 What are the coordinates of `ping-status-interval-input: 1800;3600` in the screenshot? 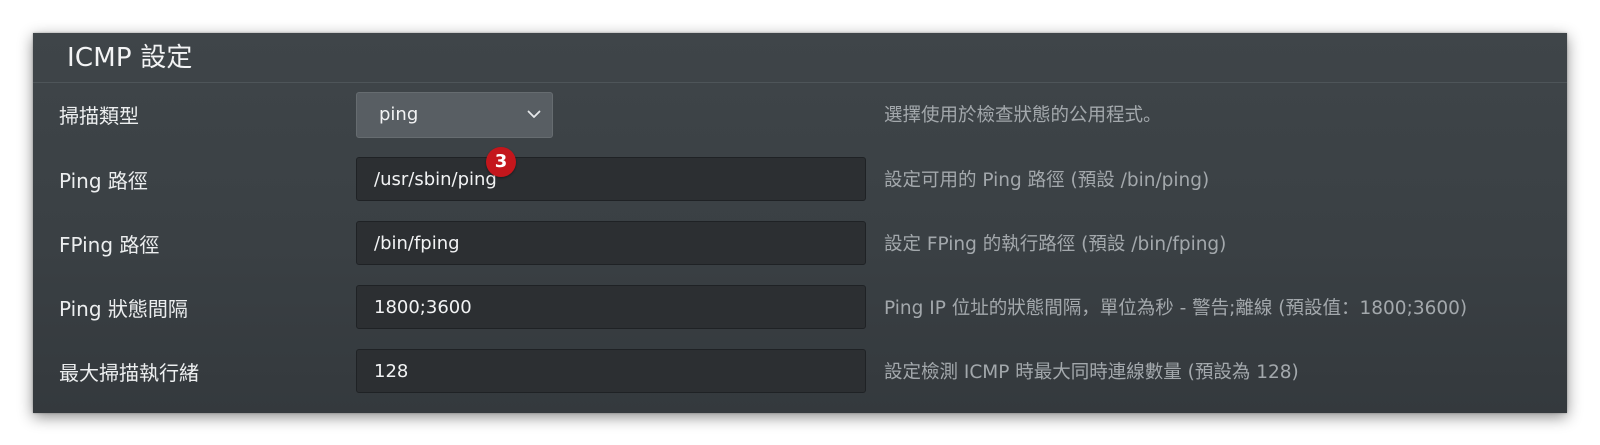 It's located at (611, 307).